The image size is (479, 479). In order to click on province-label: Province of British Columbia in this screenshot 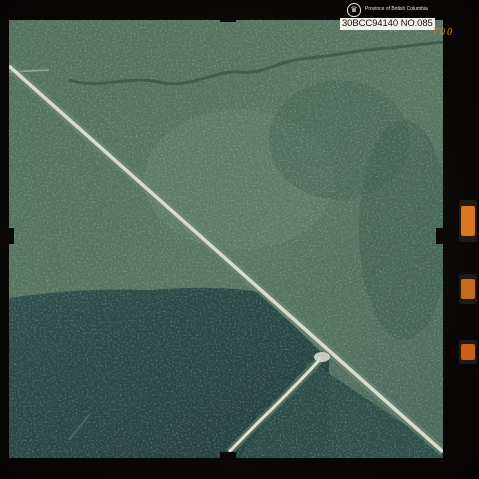, I will do `click(396, 9)`.